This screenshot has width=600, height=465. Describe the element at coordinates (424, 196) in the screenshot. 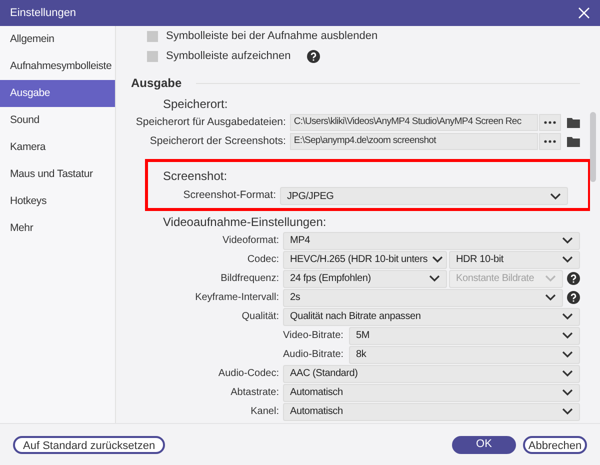

I see `dropdown: JPG/JPEG` at that location.